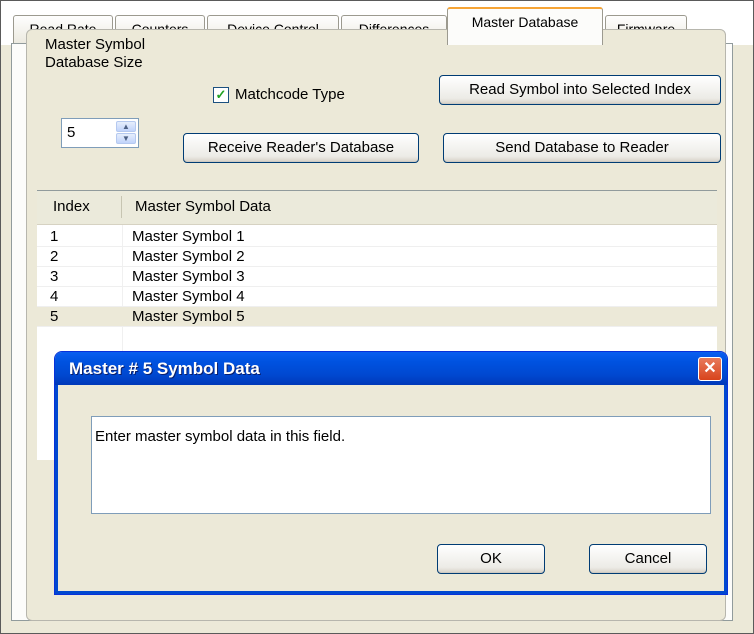 This screenshot has height=634, width=754. Describe the element at coordinates (95, 44) in the screenshot. I see `db-size-label-line1: Master Symbol` at that location.